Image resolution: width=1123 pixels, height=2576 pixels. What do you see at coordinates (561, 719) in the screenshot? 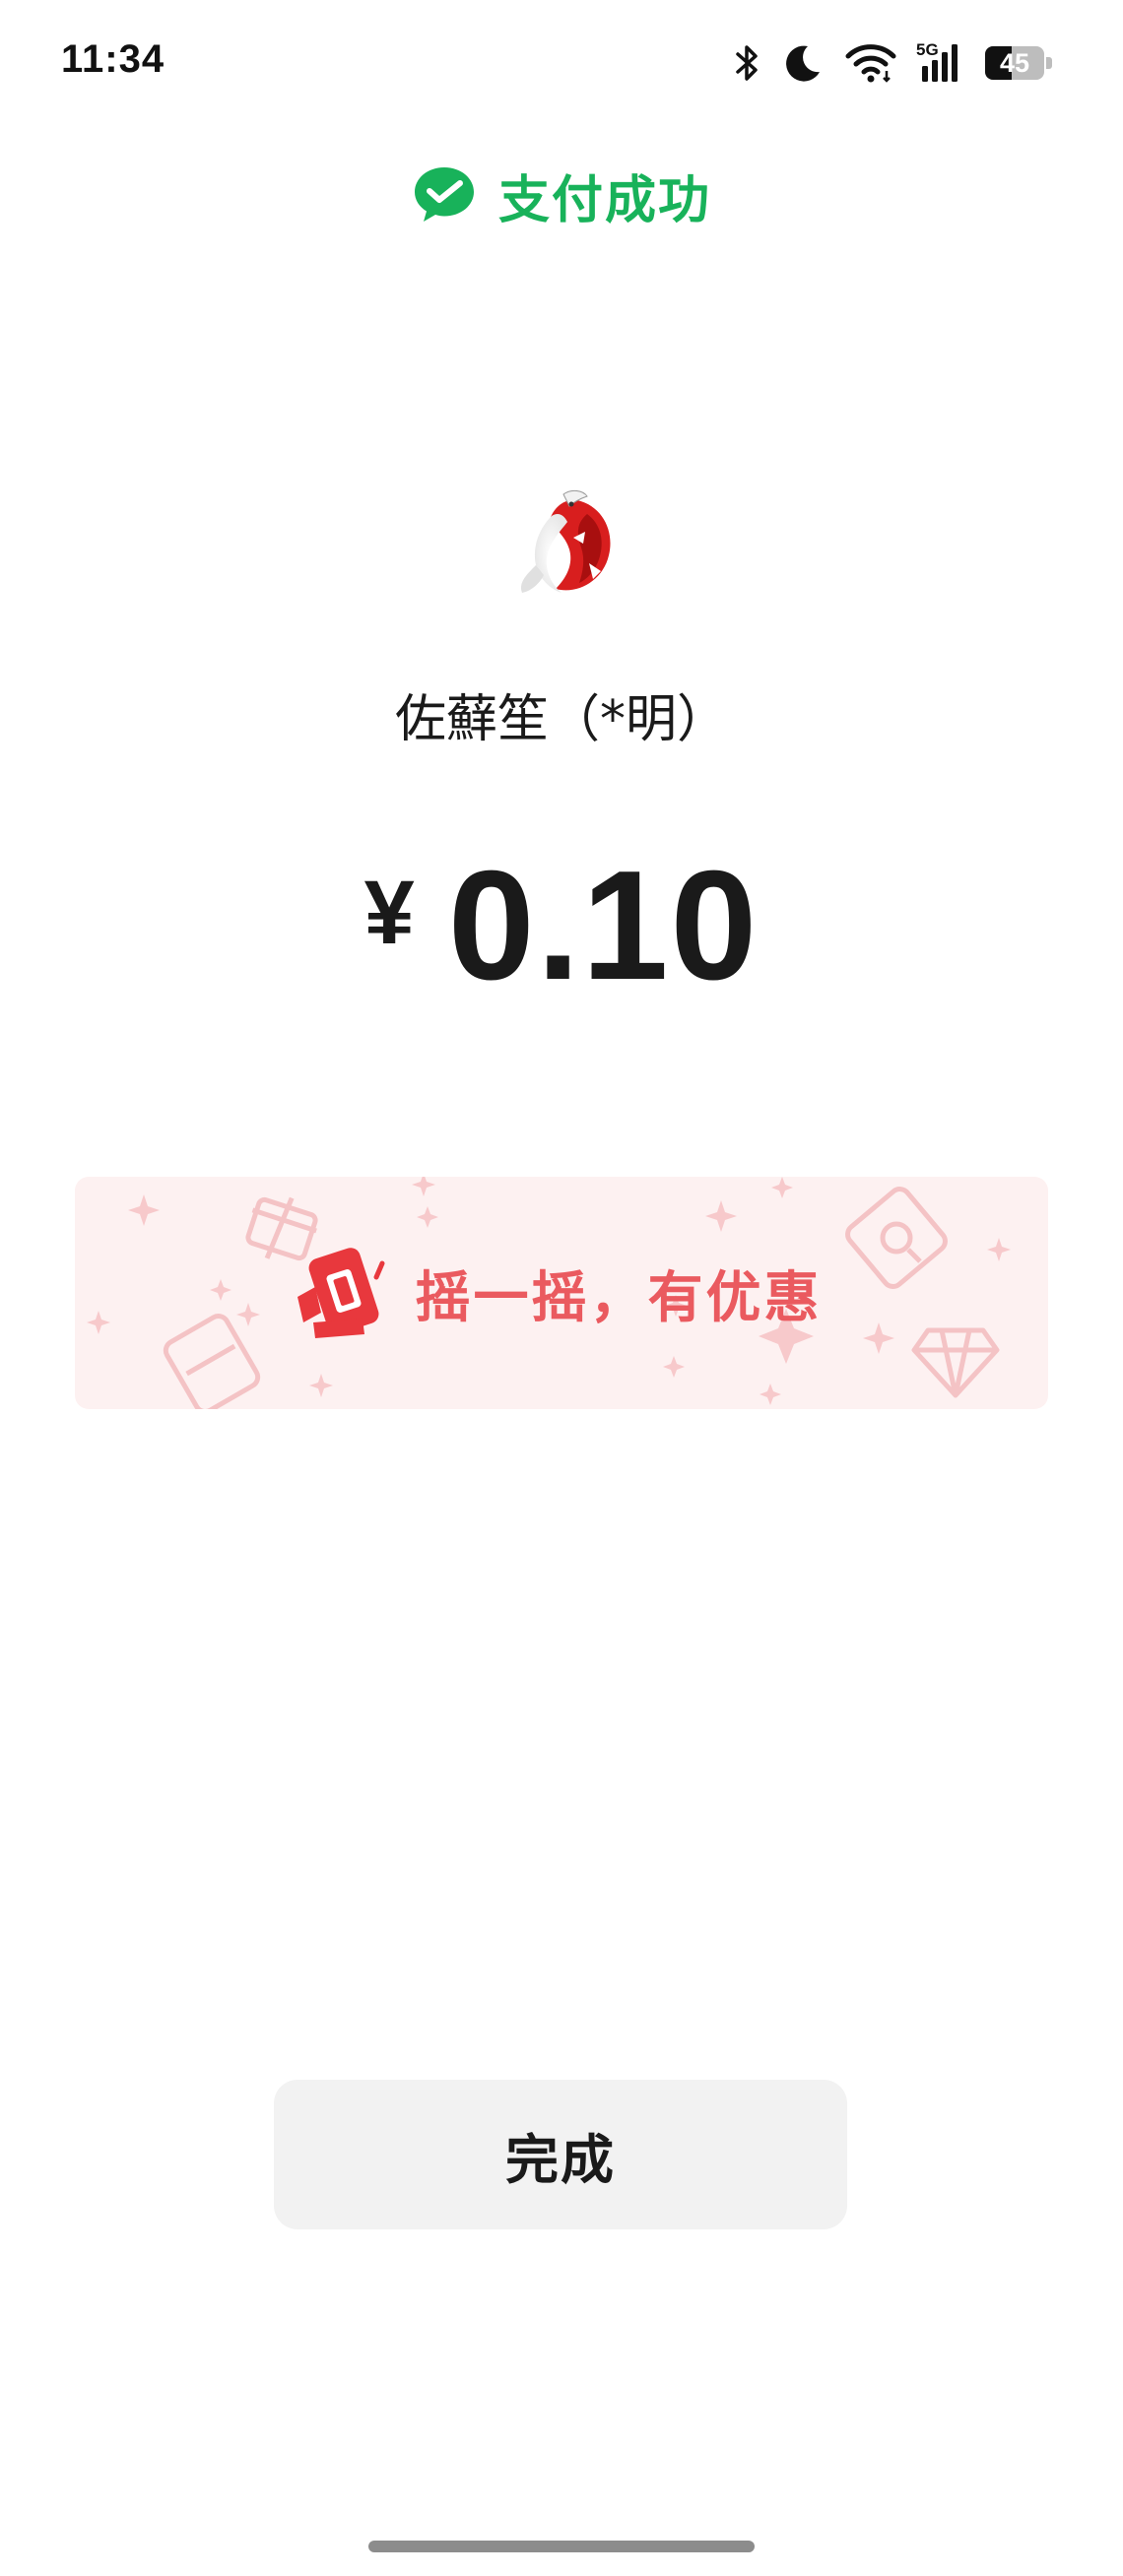
I see `merchant-name: 佐蘚笙（*明）` at bounding box center [561, 719].